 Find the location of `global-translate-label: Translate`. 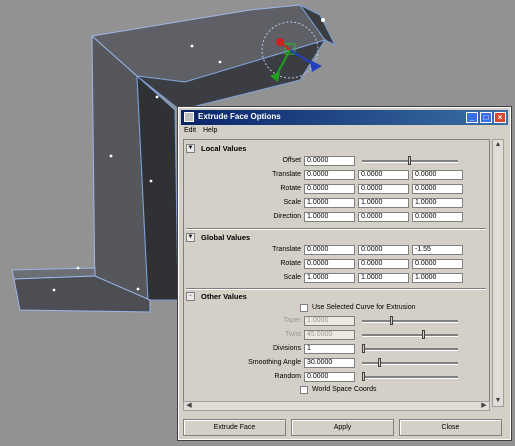

global-translate-label: Translate is located at coordinates (286, 249).